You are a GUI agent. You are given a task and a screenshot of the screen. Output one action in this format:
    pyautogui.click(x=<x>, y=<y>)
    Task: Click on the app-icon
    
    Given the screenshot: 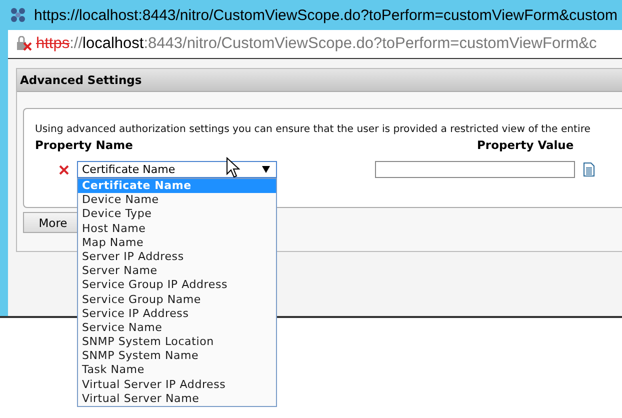 What is the action you would take?
    pyautogui.click(x=18, y=15)
    